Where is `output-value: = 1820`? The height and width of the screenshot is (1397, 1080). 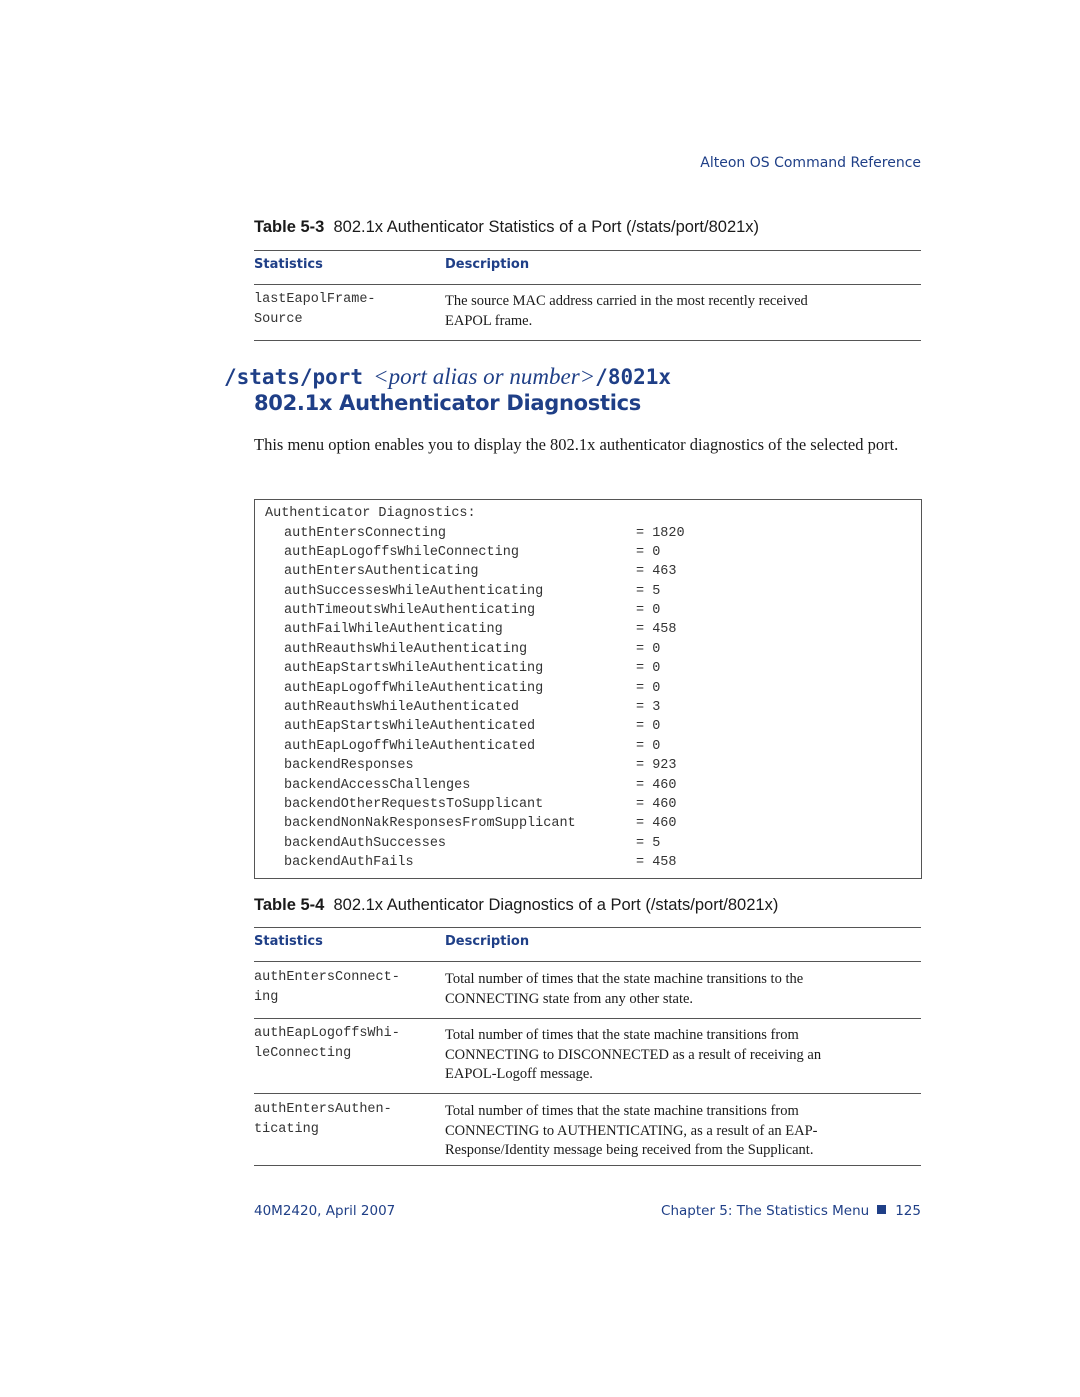
output-value: = 1820 is located at coordinates (660, 533).